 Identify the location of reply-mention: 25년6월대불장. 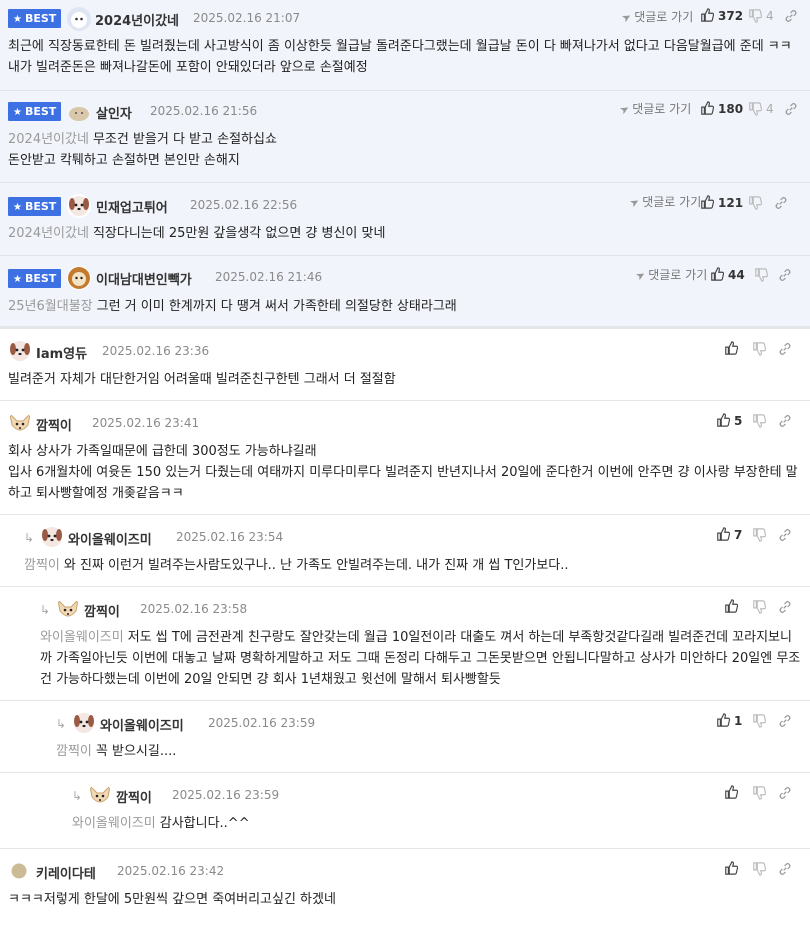
(50, 306).